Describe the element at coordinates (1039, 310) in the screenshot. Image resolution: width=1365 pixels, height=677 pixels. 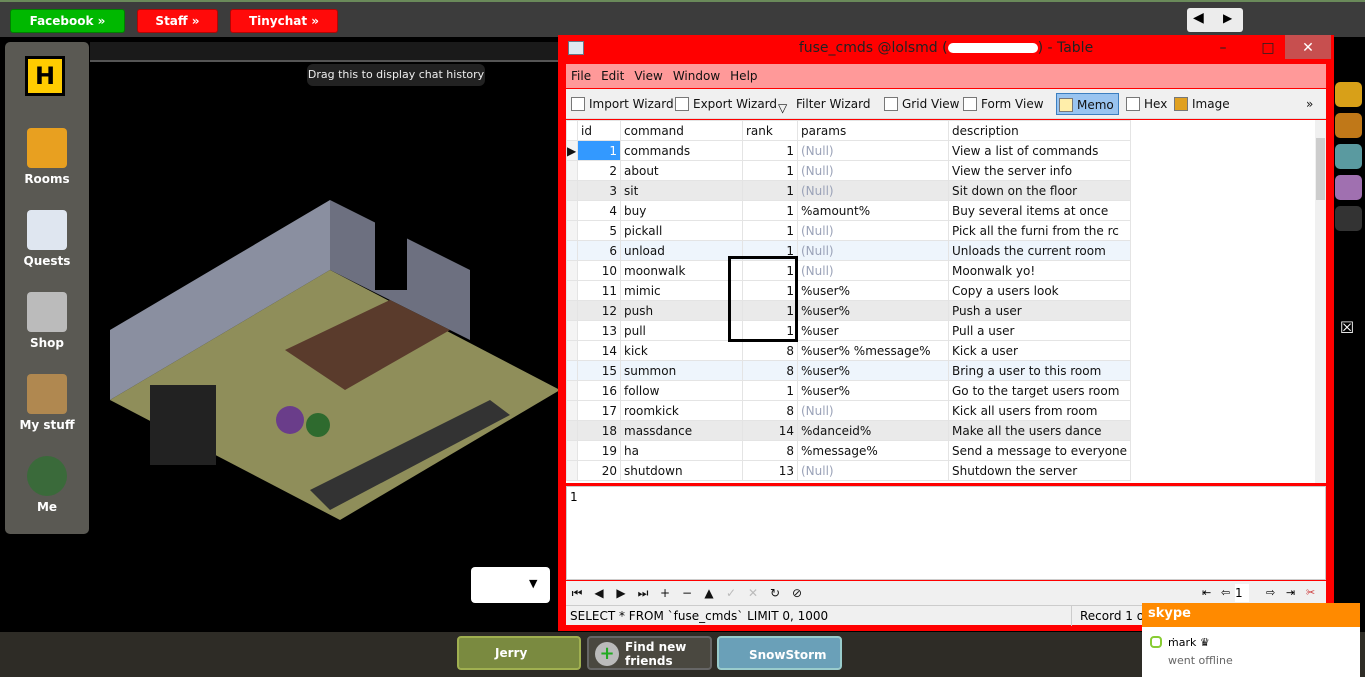
I see `cell-description: Push a user` at that location.